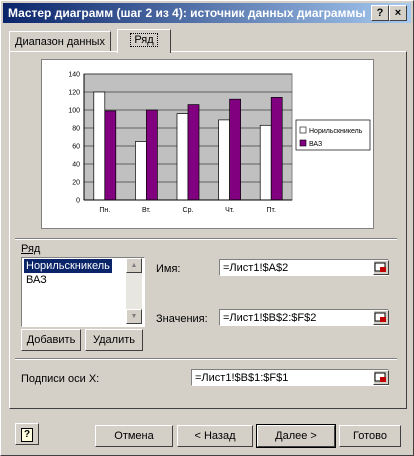 Image resolution: width=414 pixels, height=456 pixels. What do you see at coordinates (270, 210) in the screenshot?
I see `x-tick-label: Пт.` at bounding box center [270, 210].